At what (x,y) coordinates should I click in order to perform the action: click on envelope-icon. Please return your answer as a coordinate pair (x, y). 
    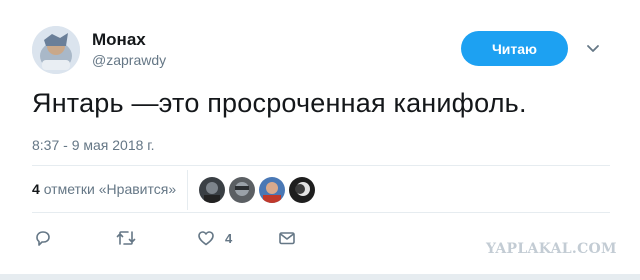
    Looking at the image, I should click on (287, 238).